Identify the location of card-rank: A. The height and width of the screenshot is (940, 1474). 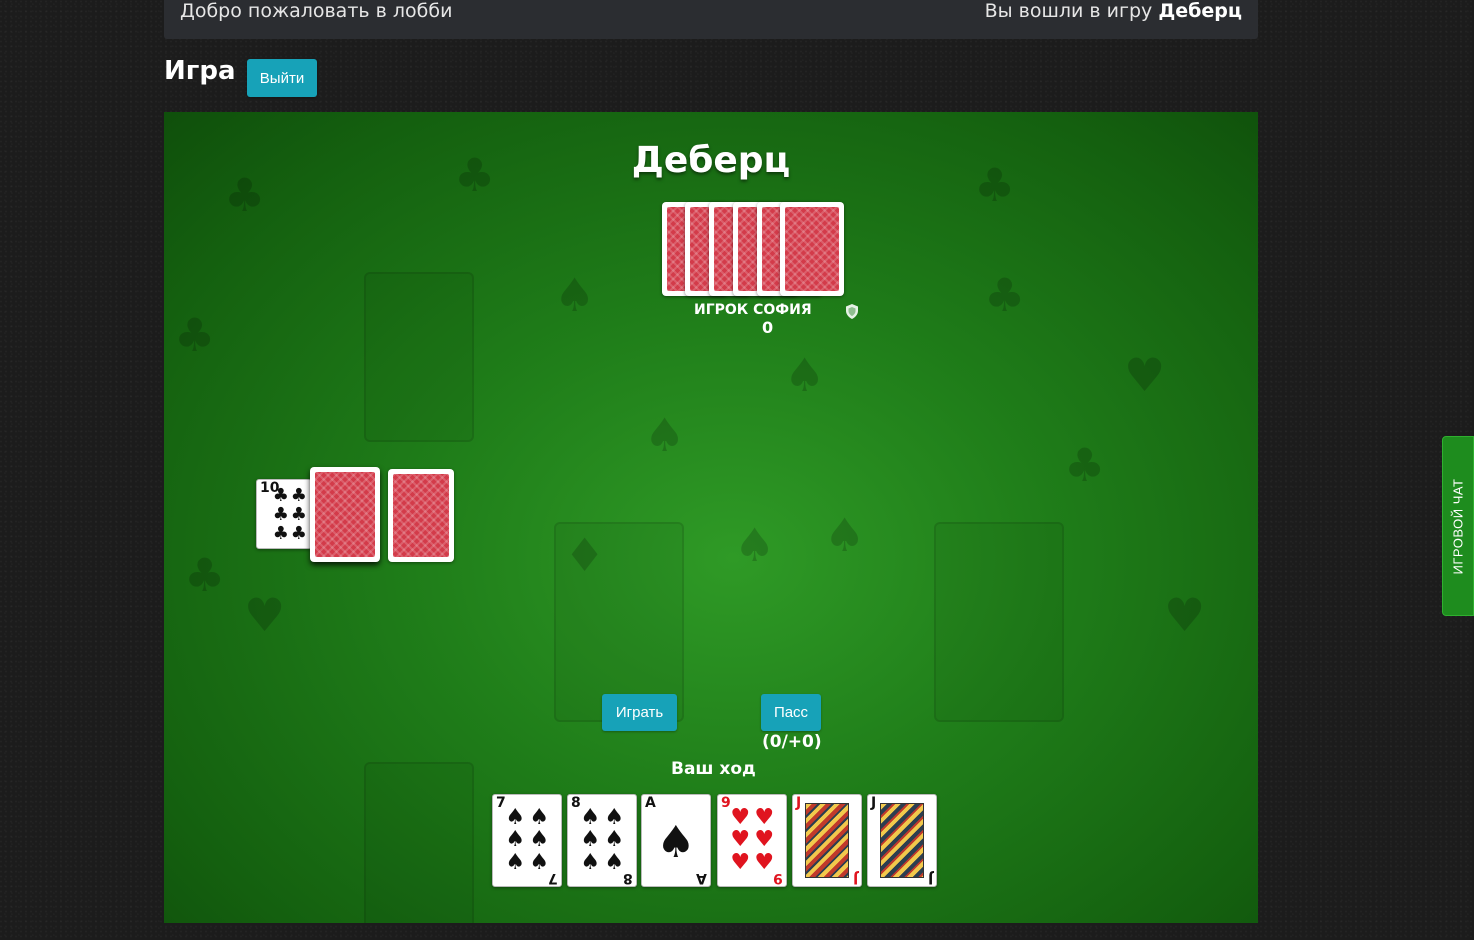
(650, 803).